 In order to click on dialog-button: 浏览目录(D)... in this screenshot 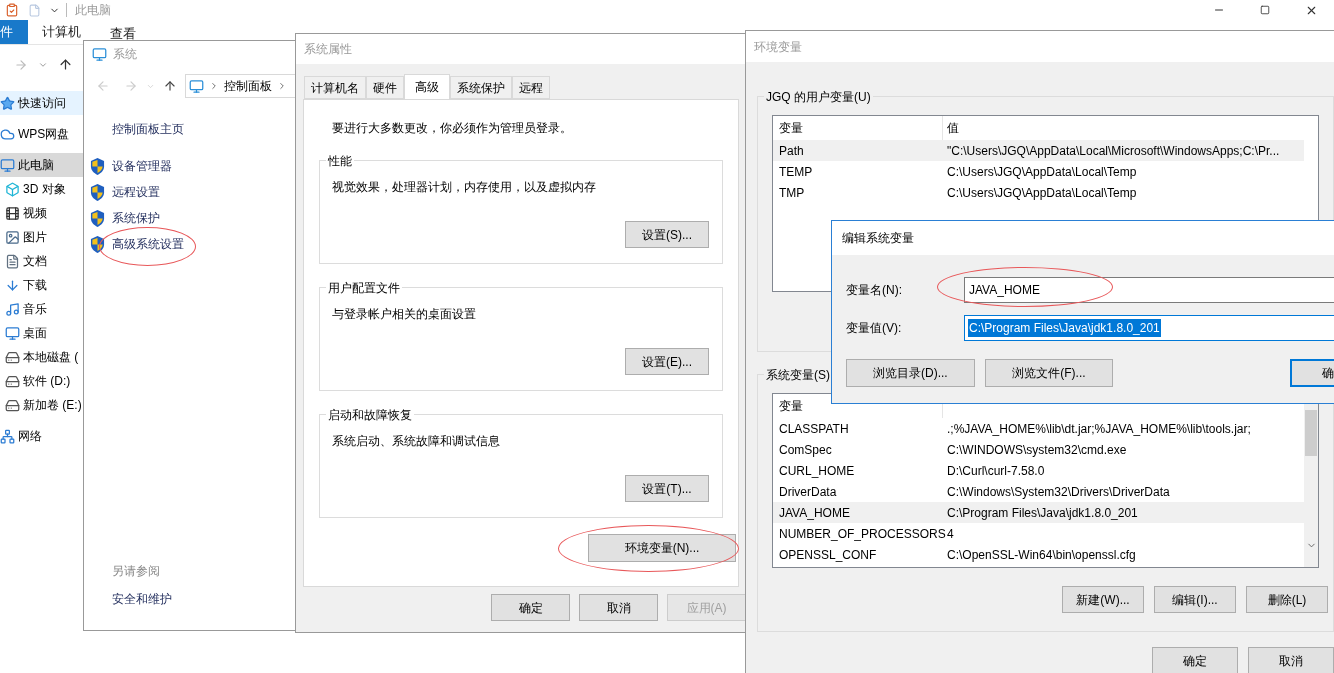, I will do `click(910, 373)`.